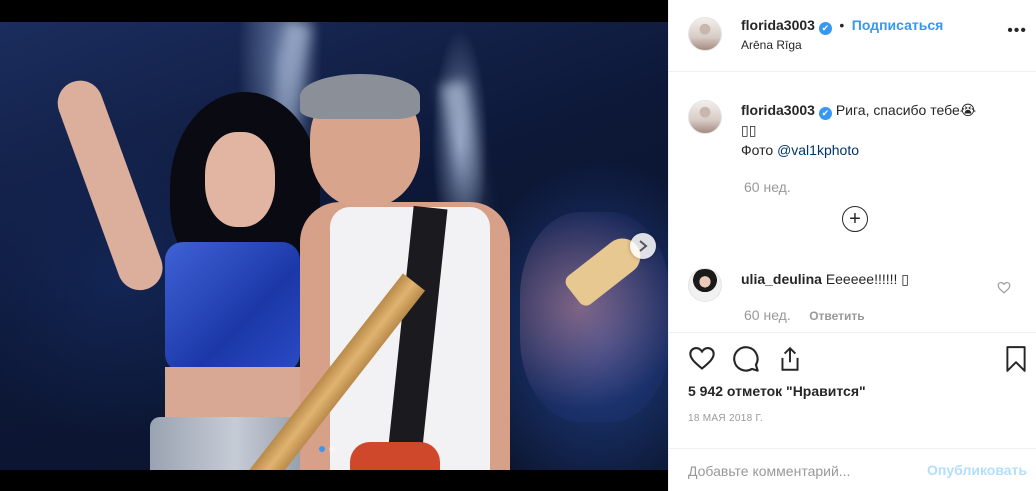  Describe the element at coordinates (235, 394) in the screenshot. I see `performer-left-waist` at that location.